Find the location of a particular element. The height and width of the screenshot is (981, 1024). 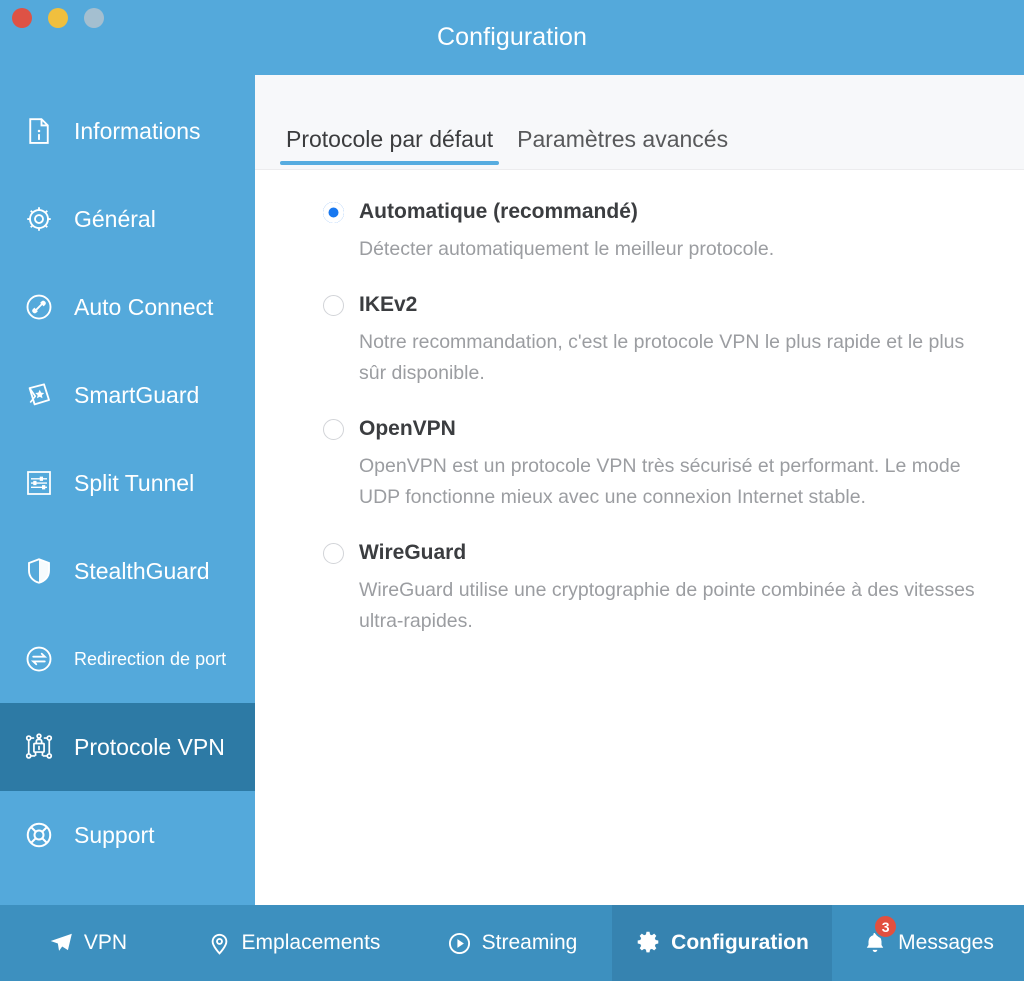

bottom-nav-configuration: Configuration is located at coordinates (722, 943).